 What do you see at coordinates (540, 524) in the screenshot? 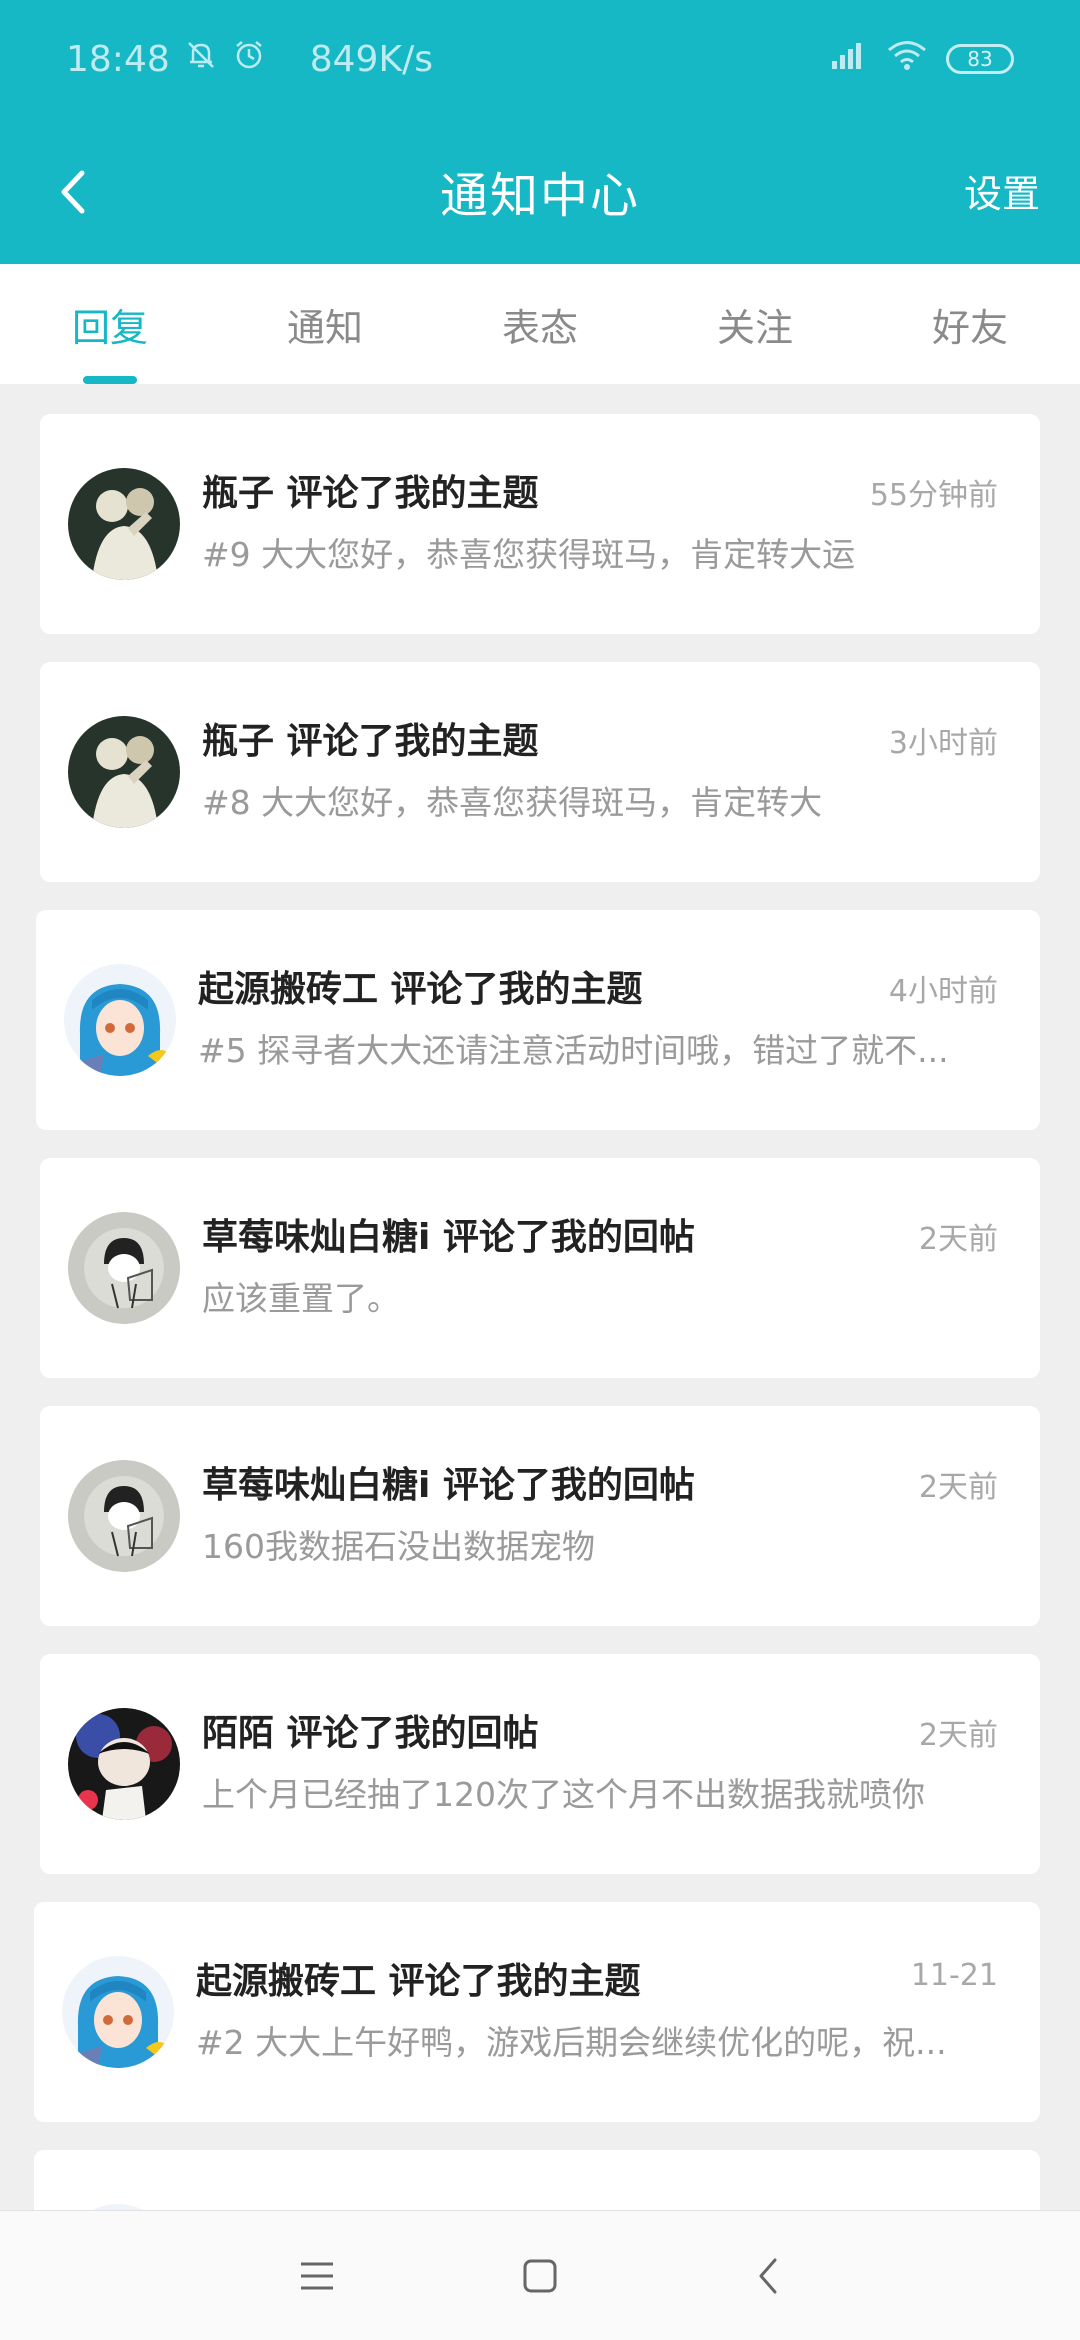
I see `notification-item: 瓶子 评论了我的主题 55分钟前 #9 大大您好，恭喜您获得斑马，肯定转大运` at bounding box center [540, 524].